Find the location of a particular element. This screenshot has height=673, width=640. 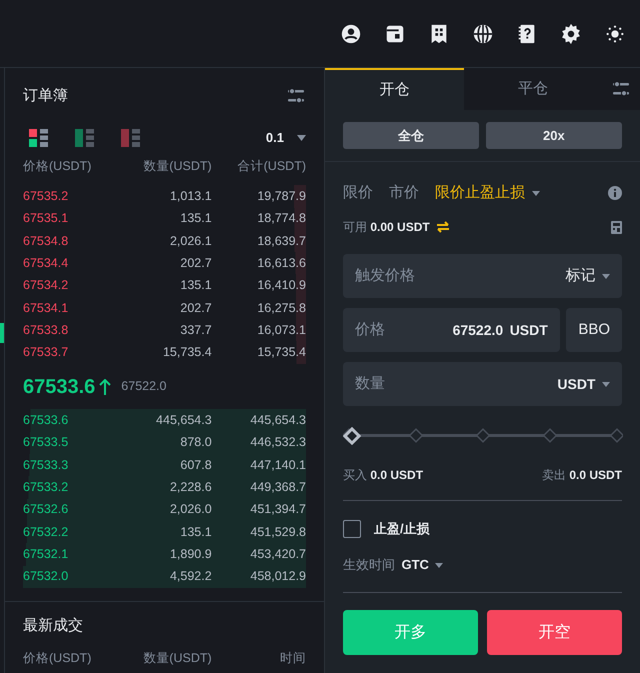

leverage-button: 20x is located at coordinates (554, 135).